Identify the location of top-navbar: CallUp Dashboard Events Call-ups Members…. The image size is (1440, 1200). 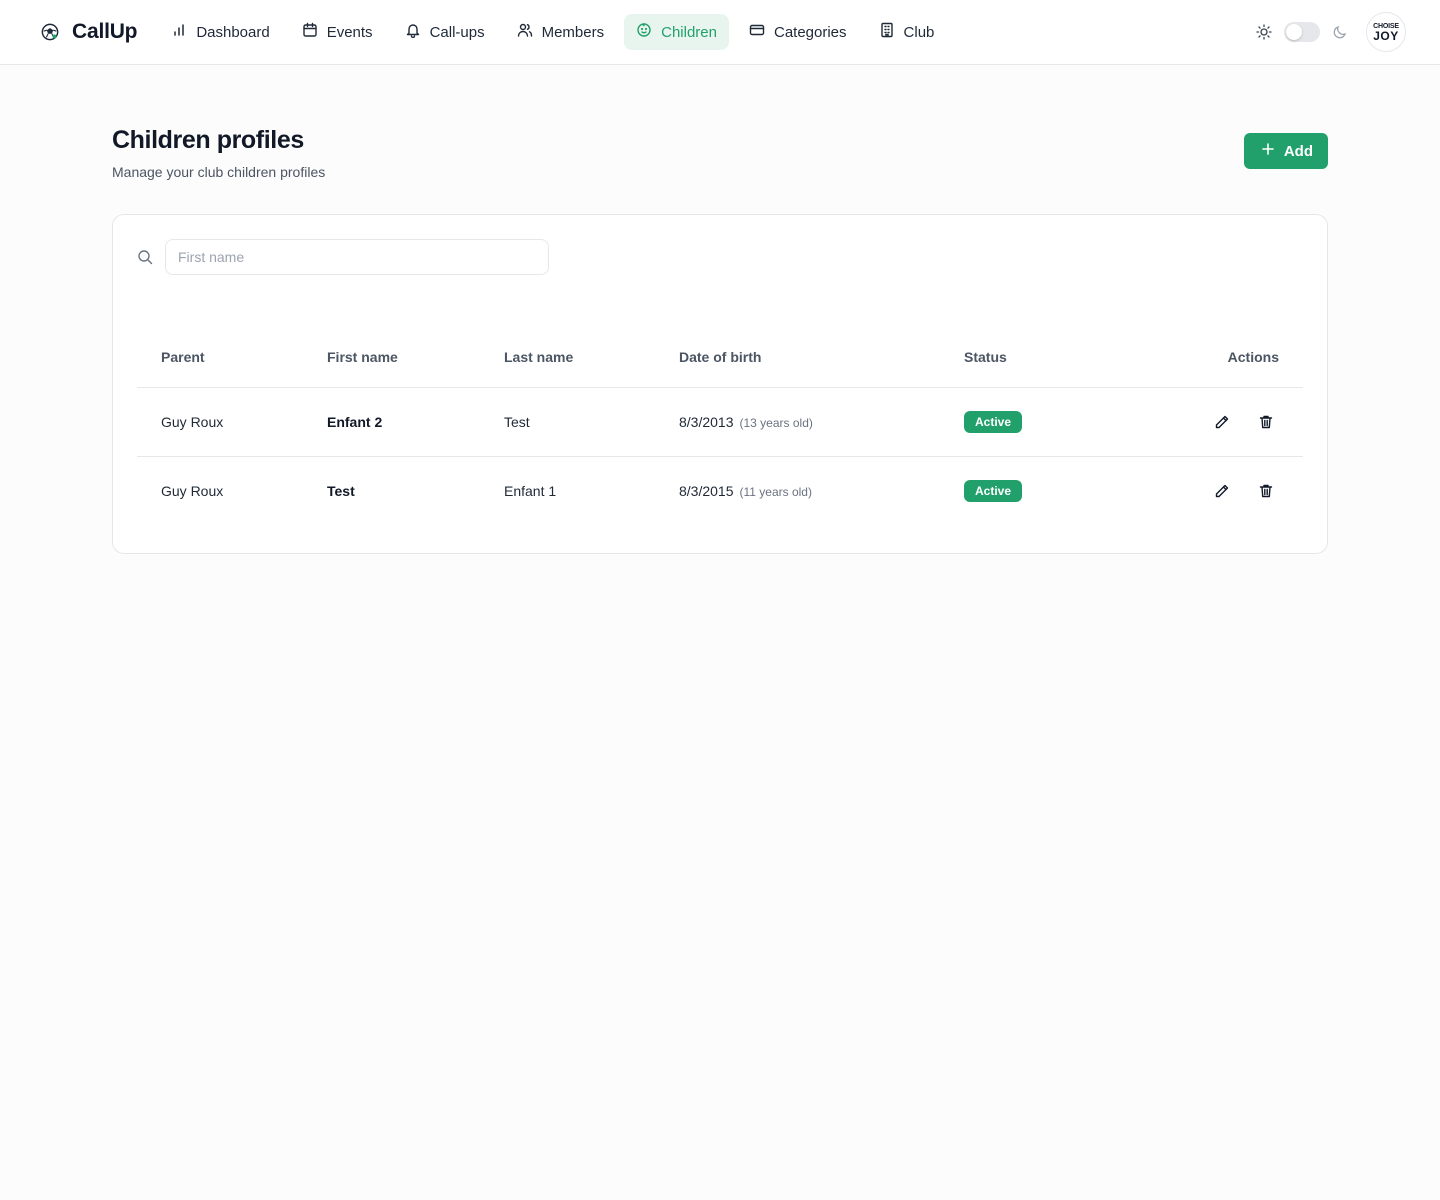
(720, 32).